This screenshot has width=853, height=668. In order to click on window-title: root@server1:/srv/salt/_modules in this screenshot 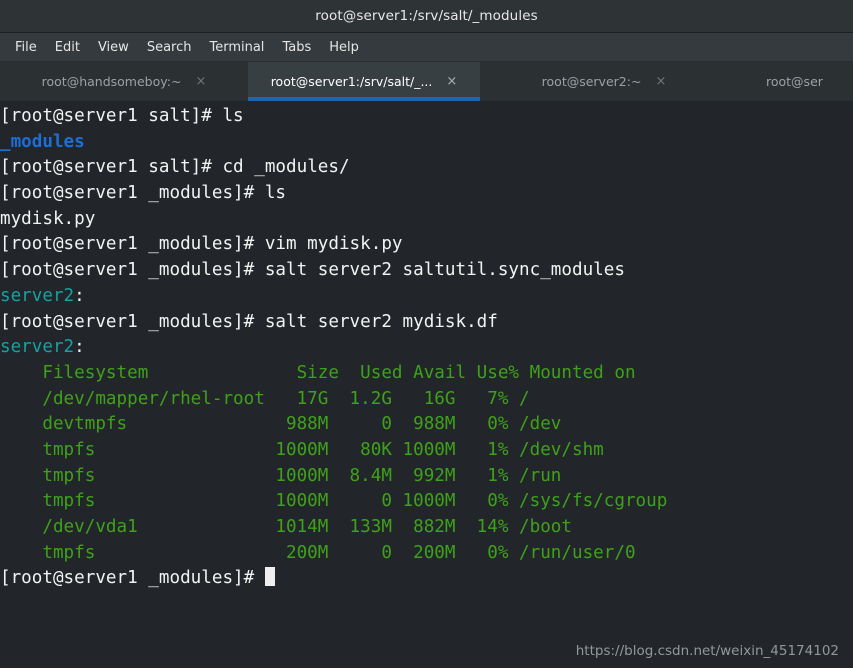, I will do `click(426, 16)`.